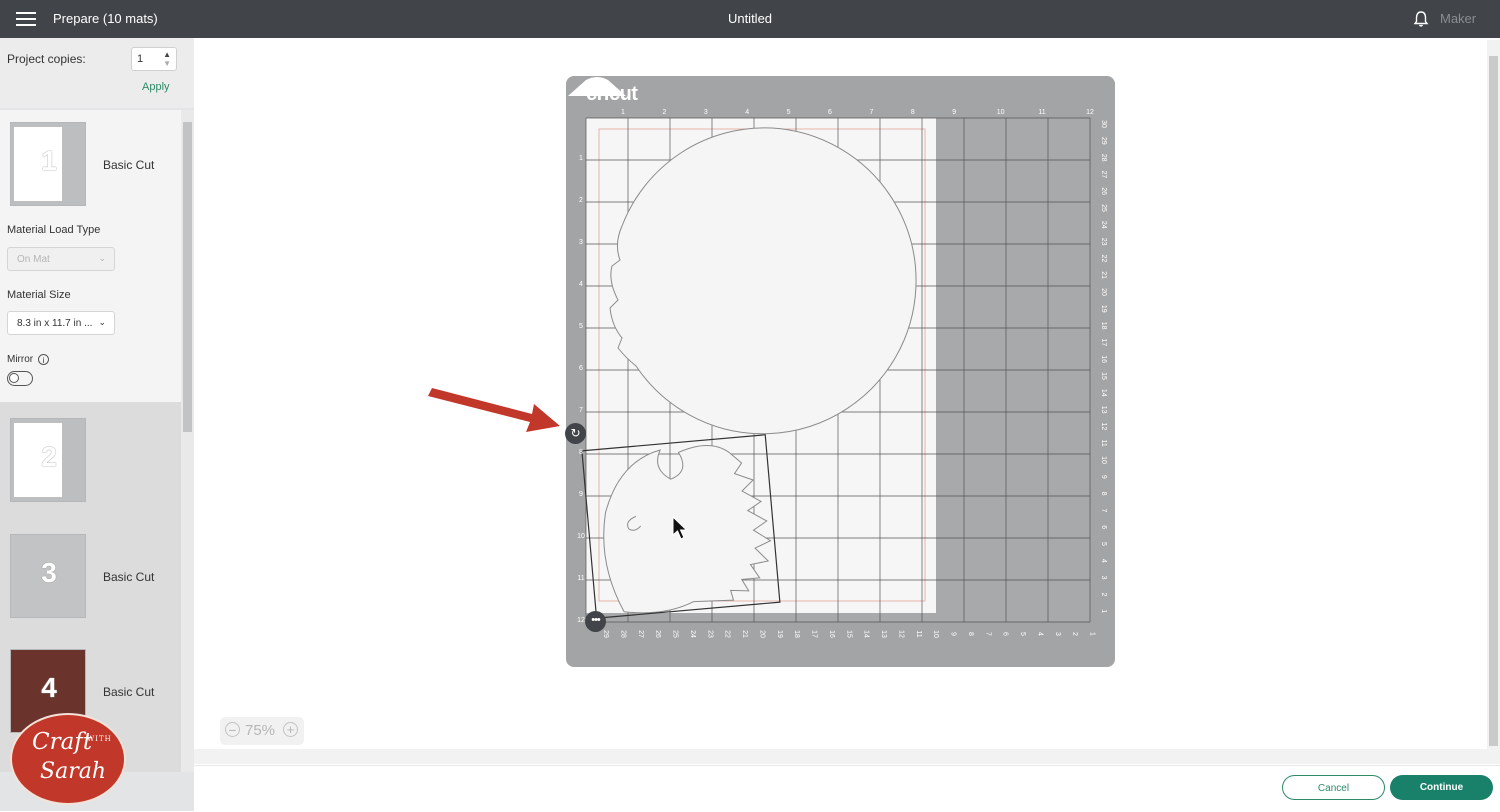 This screenshot has width=1500, height=812. I want to click on bottom-ruler-label: 7, so click(987, 634).